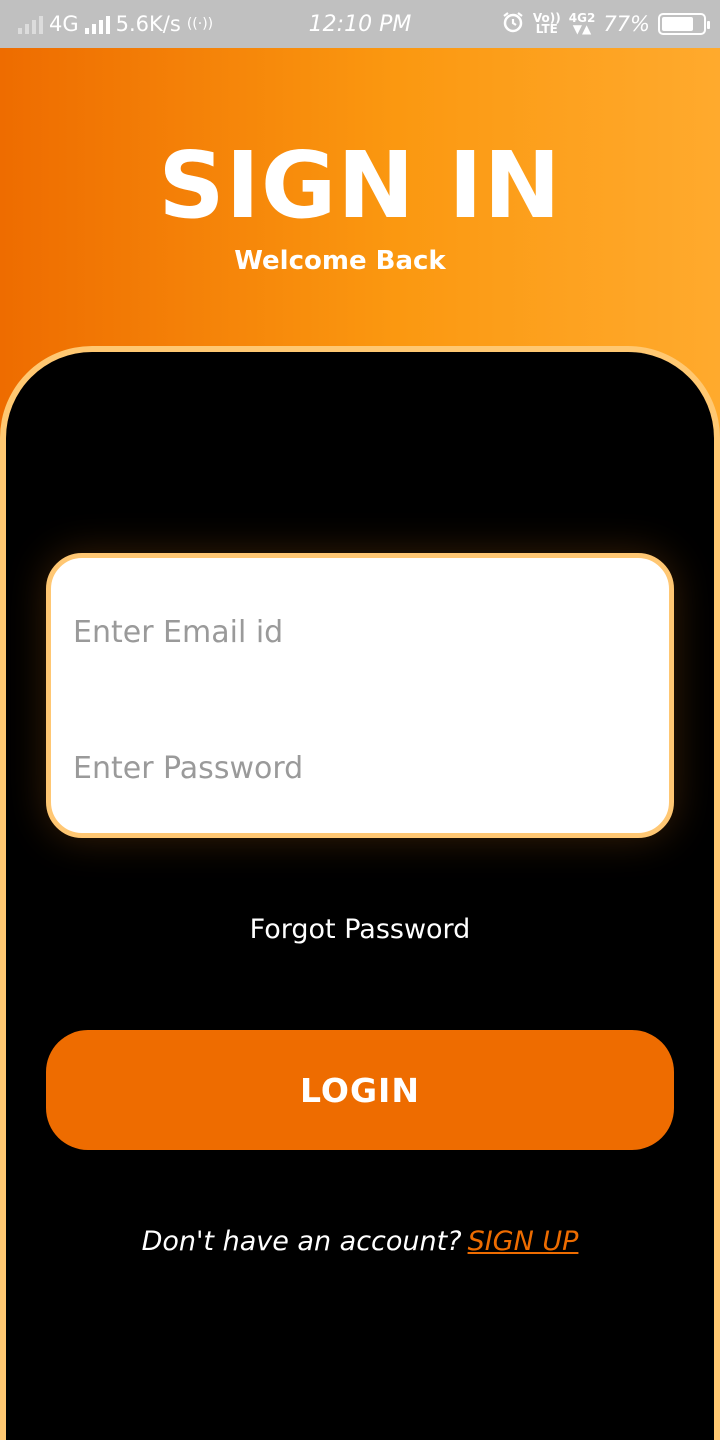  I want to click on alarm-icon, so click(513, 24).